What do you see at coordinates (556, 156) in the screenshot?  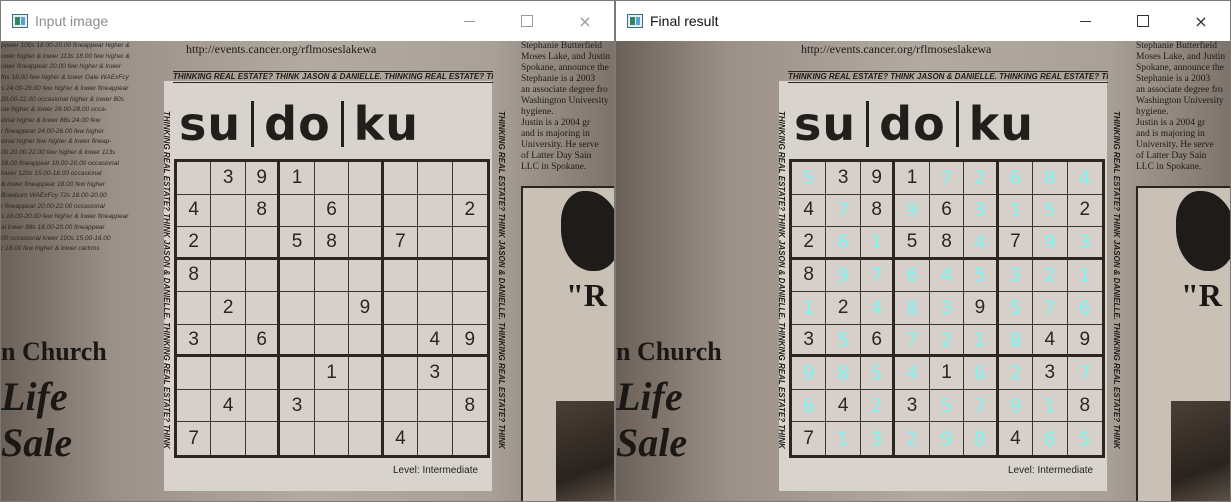 I see `newspaper-line: of Latter Day Sain` at bounding box center [556, 156].